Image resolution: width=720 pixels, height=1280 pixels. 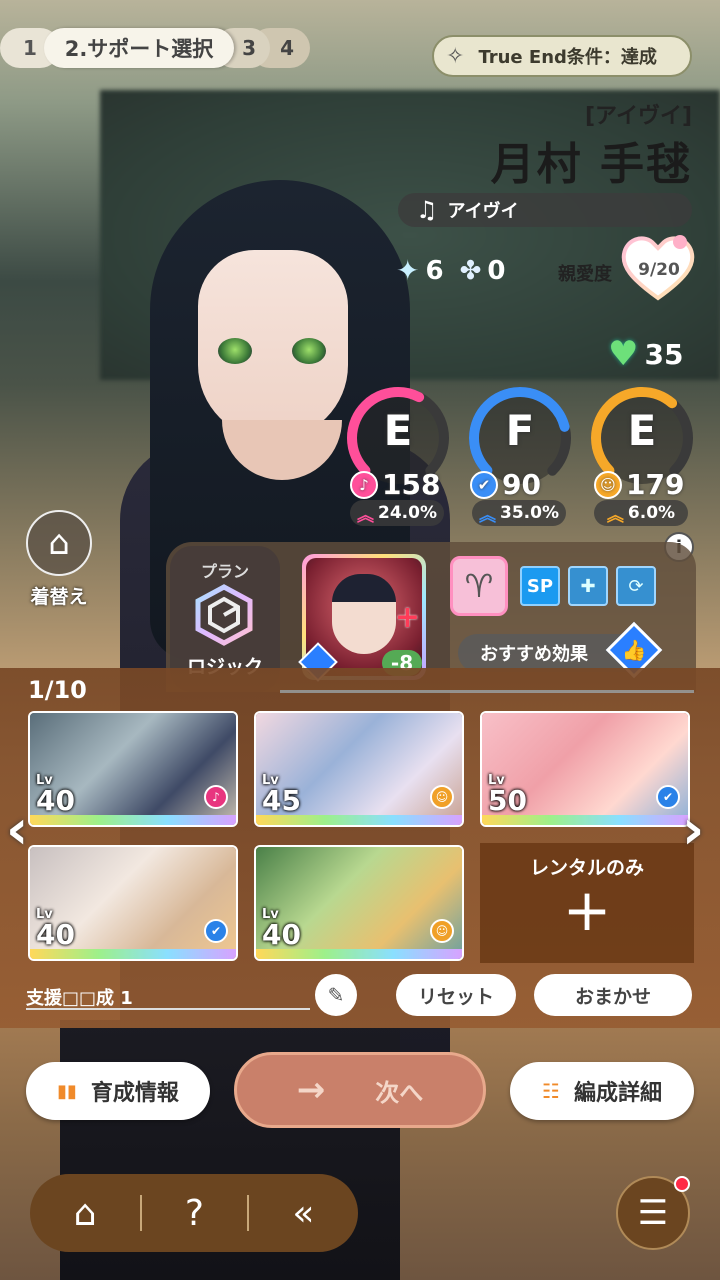 What do you see at coordinates (529, 513) in the screenshot?
I see `stat-bonus-value: 35.0%` at bounding box center [529, 513].